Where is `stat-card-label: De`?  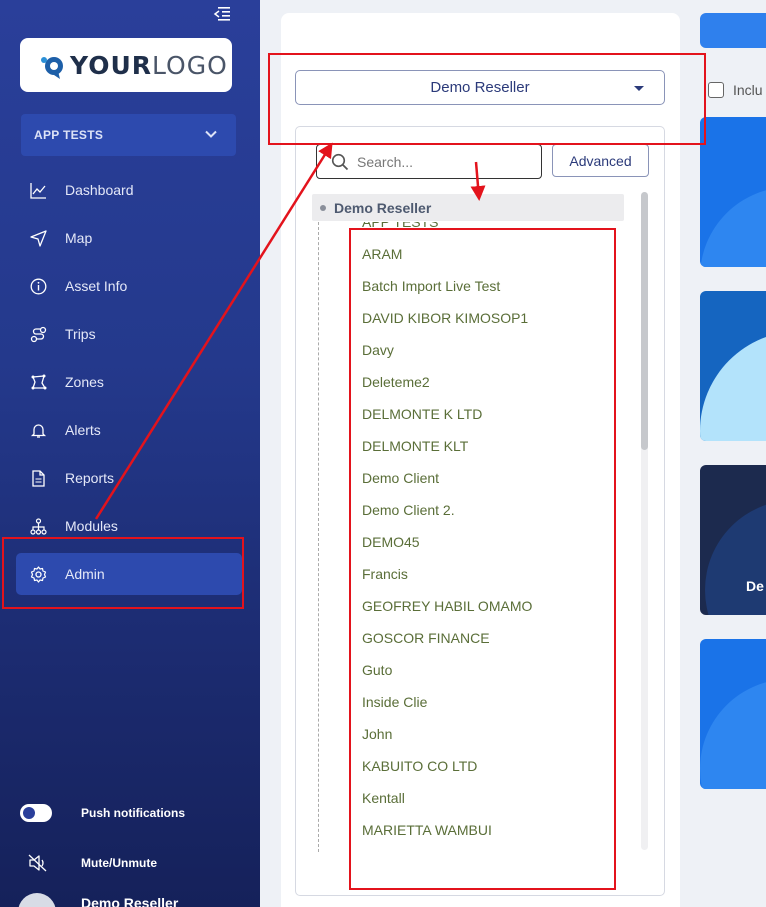 stat-card-label: De is located at coordinates (755, 586).